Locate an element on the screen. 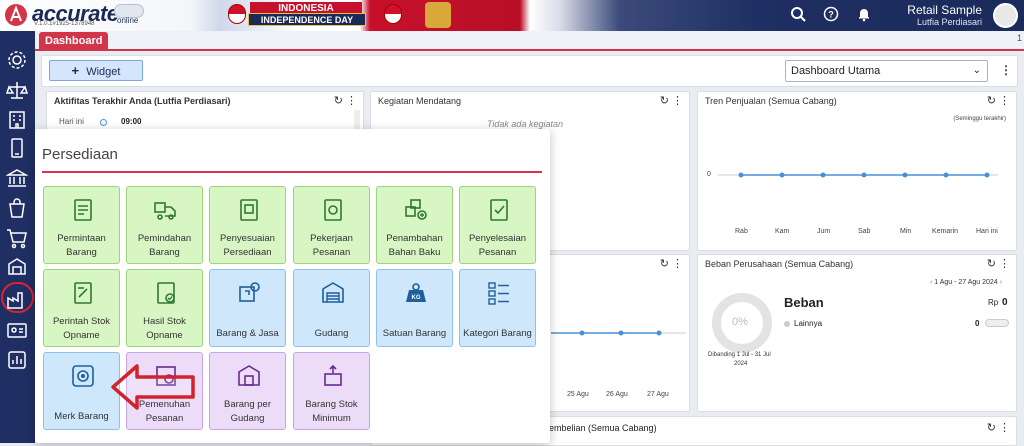  tile-label: Merk Barang is located at coordinates (81, 416).